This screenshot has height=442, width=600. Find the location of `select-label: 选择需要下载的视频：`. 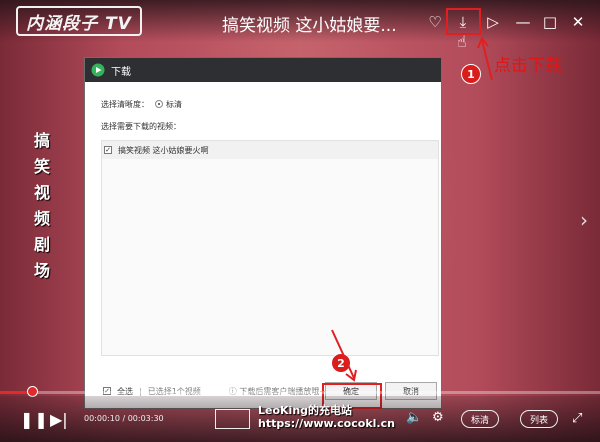

select-label: 选择需要下载的视频： is located at coordinates (141, 126).